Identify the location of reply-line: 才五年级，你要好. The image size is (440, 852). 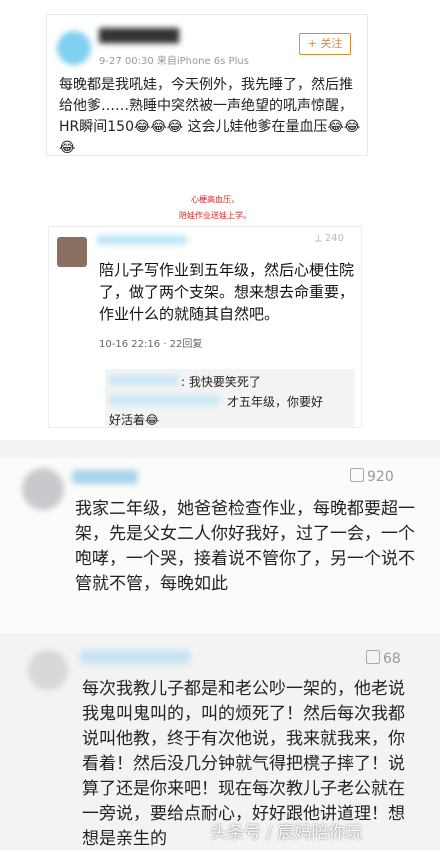
(275, 402).